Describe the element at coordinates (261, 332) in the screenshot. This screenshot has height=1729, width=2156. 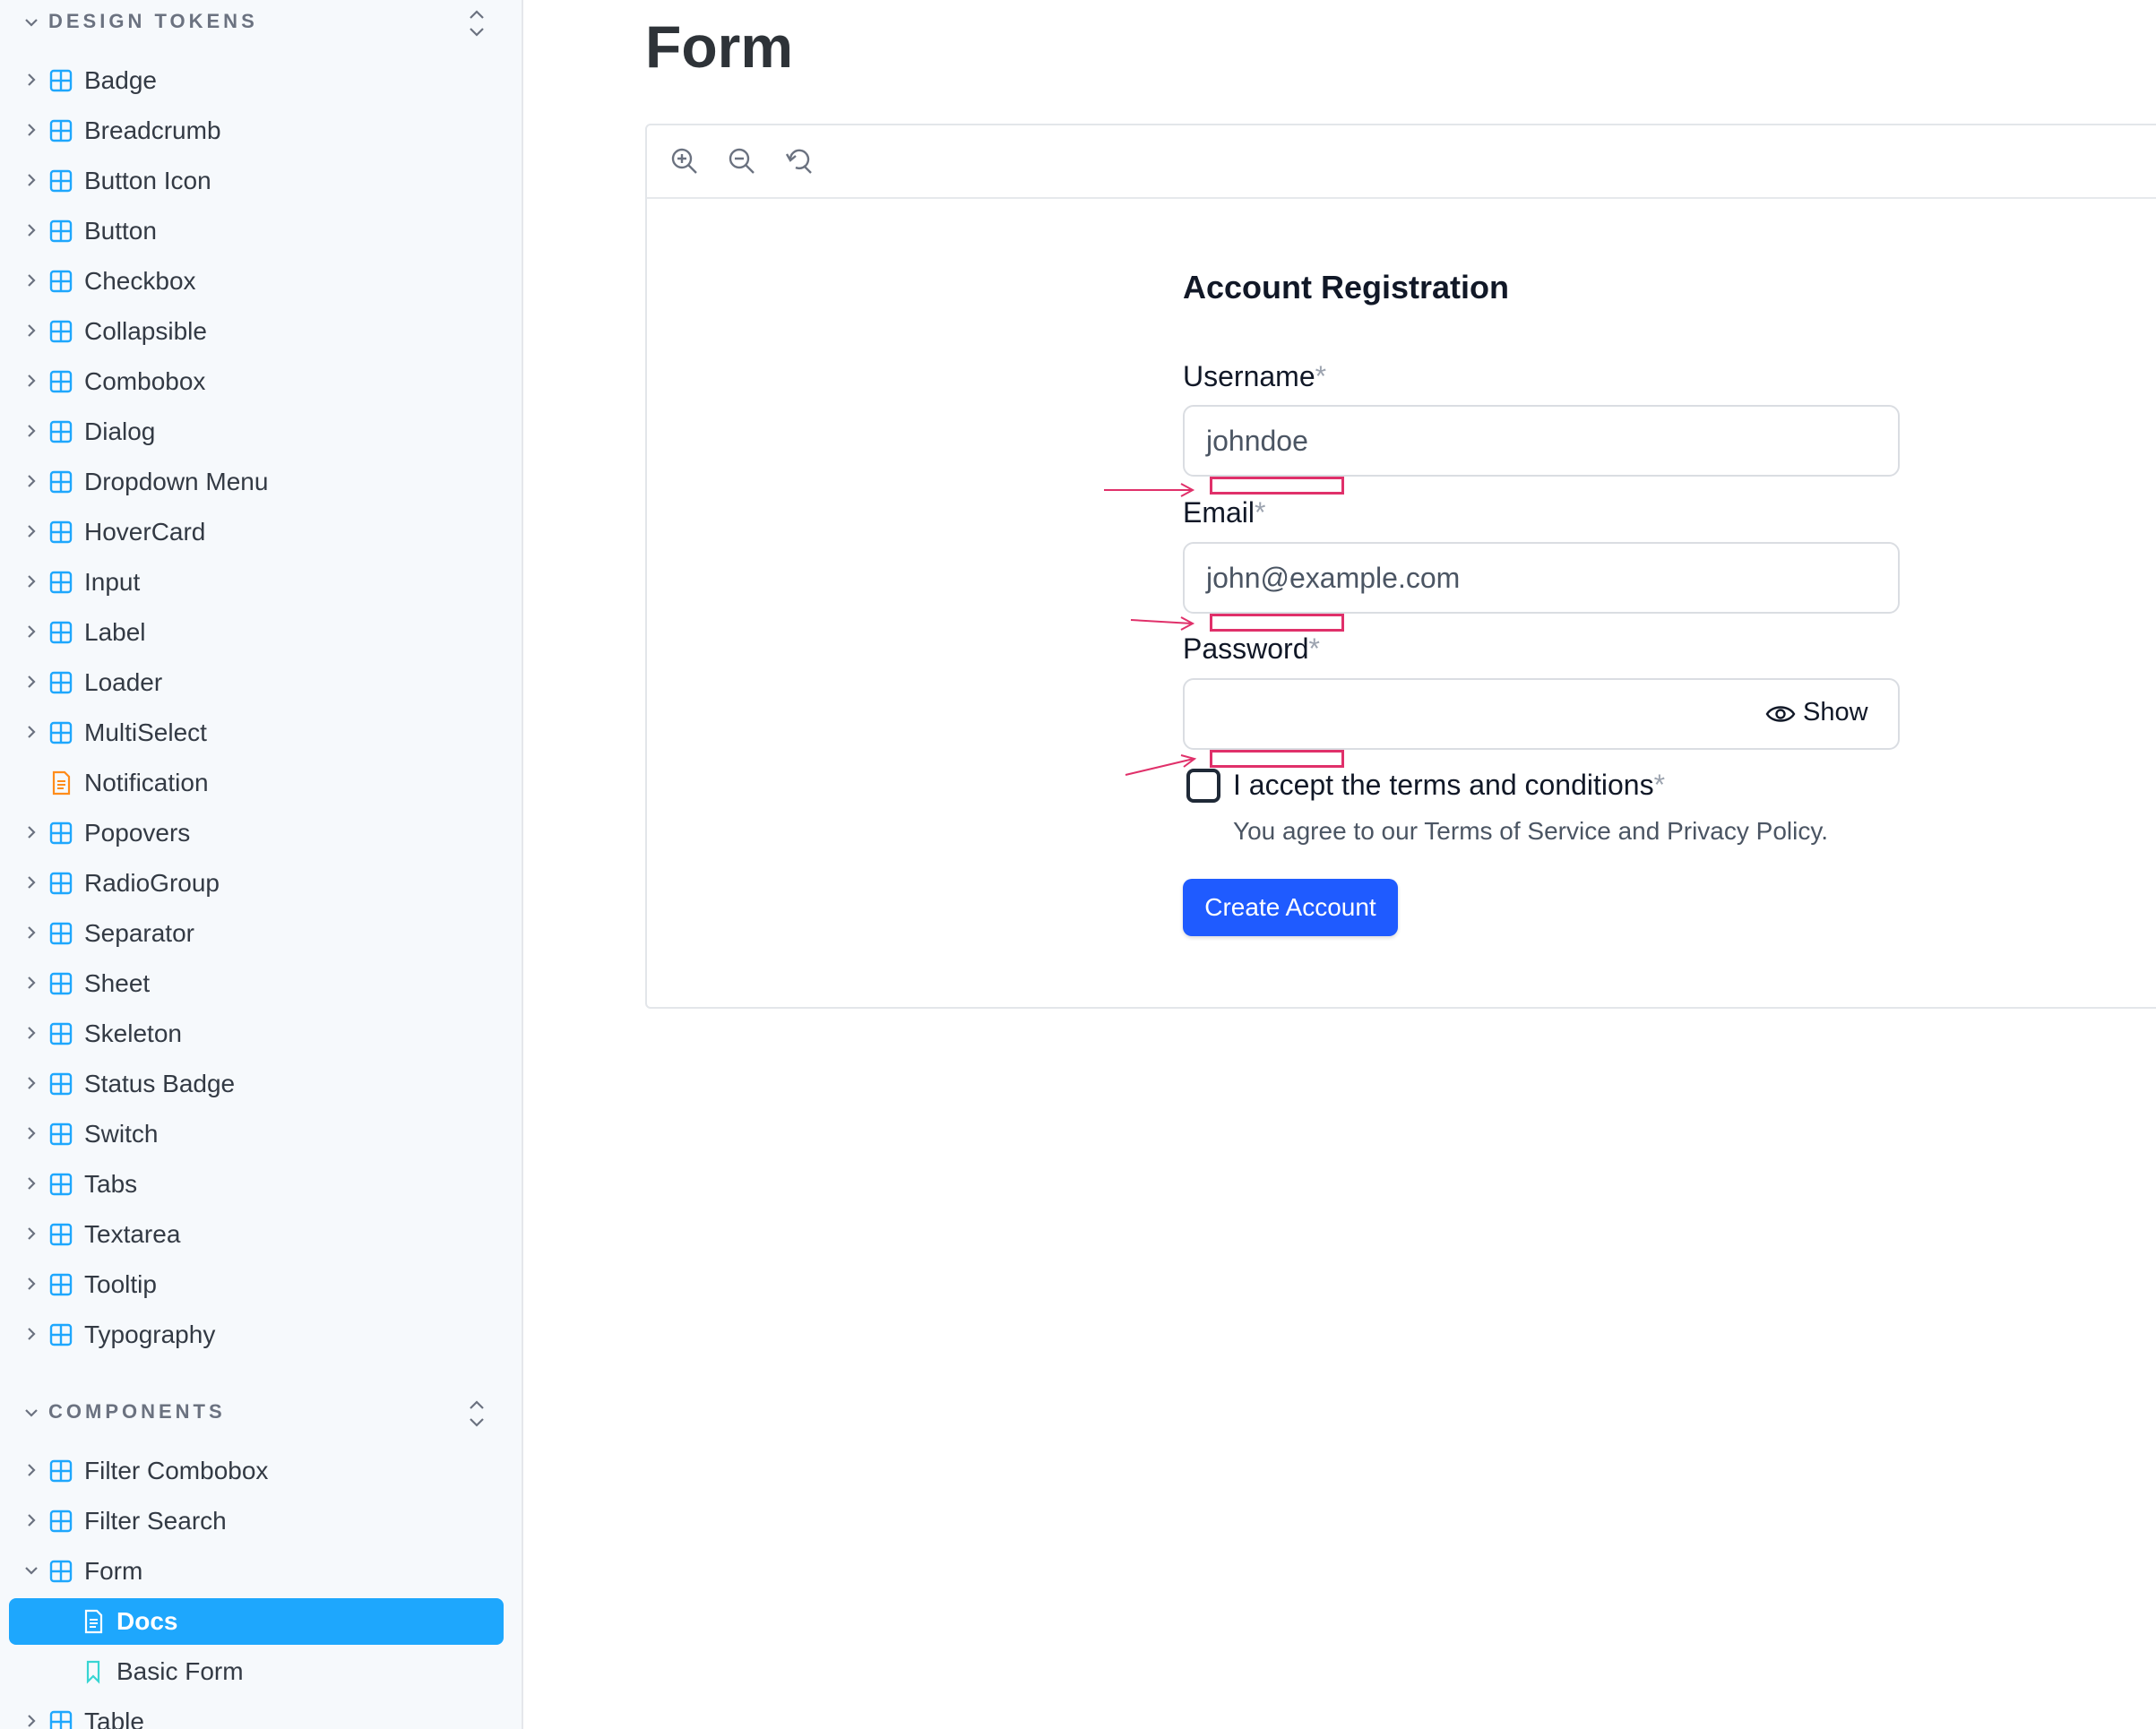
I see `sidebar-item-collapsible: Collapsible` at that location.